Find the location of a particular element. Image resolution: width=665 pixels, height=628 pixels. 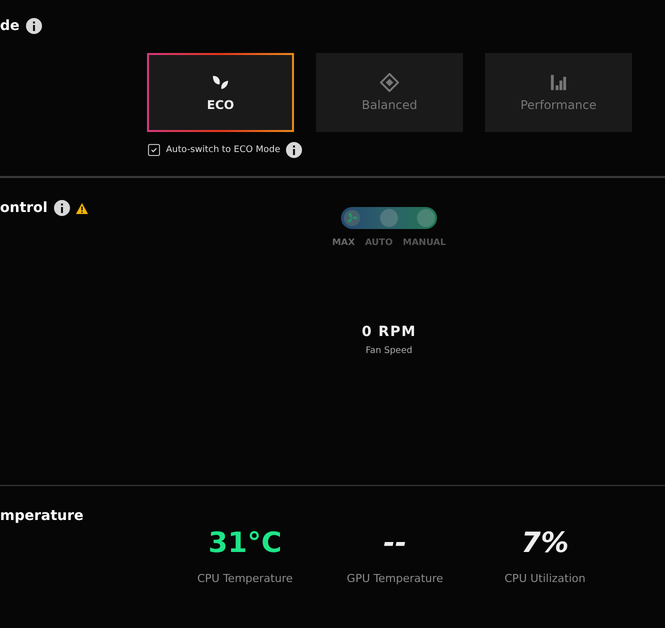

section-heading: mperature is located at coordinates (42, 516).